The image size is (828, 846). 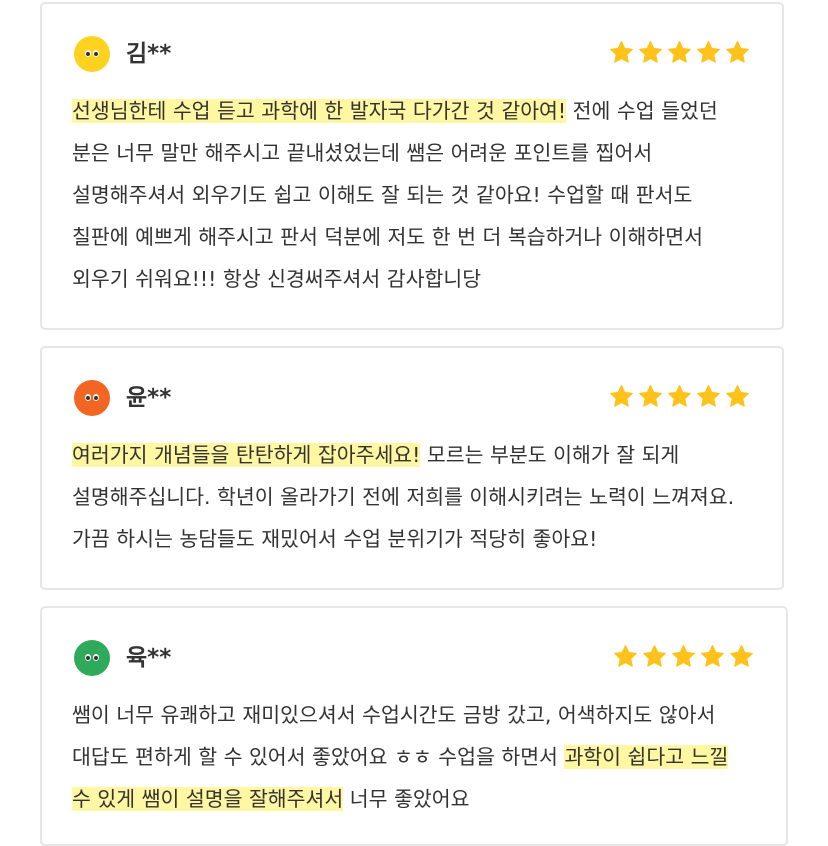 I want to click on review-highlight: 여러가지 개념들을 탄탄하게 잡아주세요!, so click(x=246, y=455).